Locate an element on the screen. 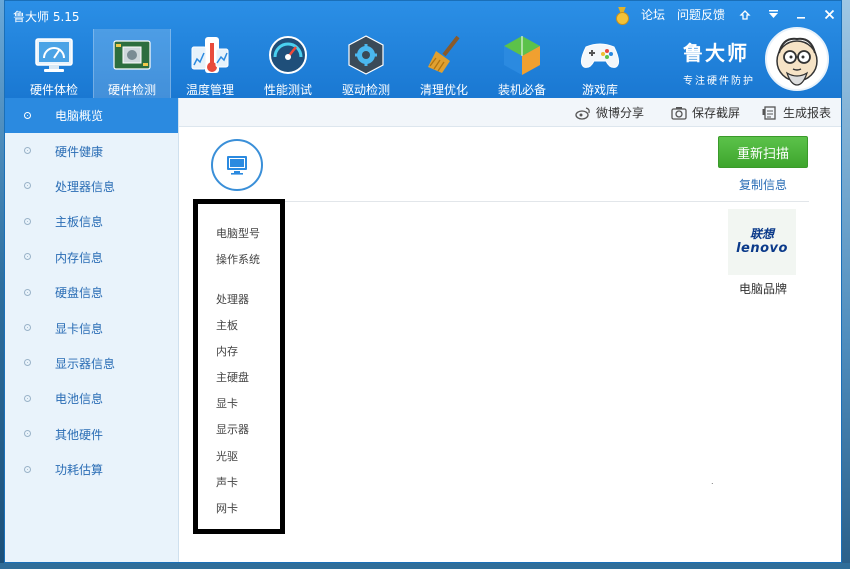 The width and height of the screenshot is (850, 569). save-screenshot-label: 保存截屏 is located at coordinates (716, 113).